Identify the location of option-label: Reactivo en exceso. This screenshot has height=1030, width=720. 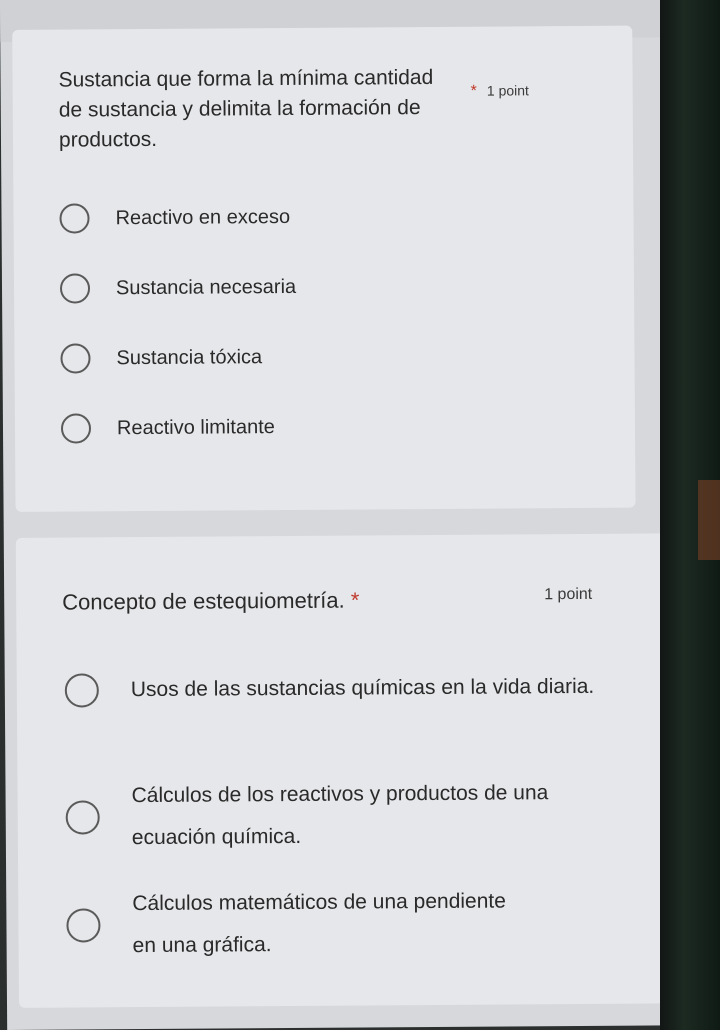
(203, 217).